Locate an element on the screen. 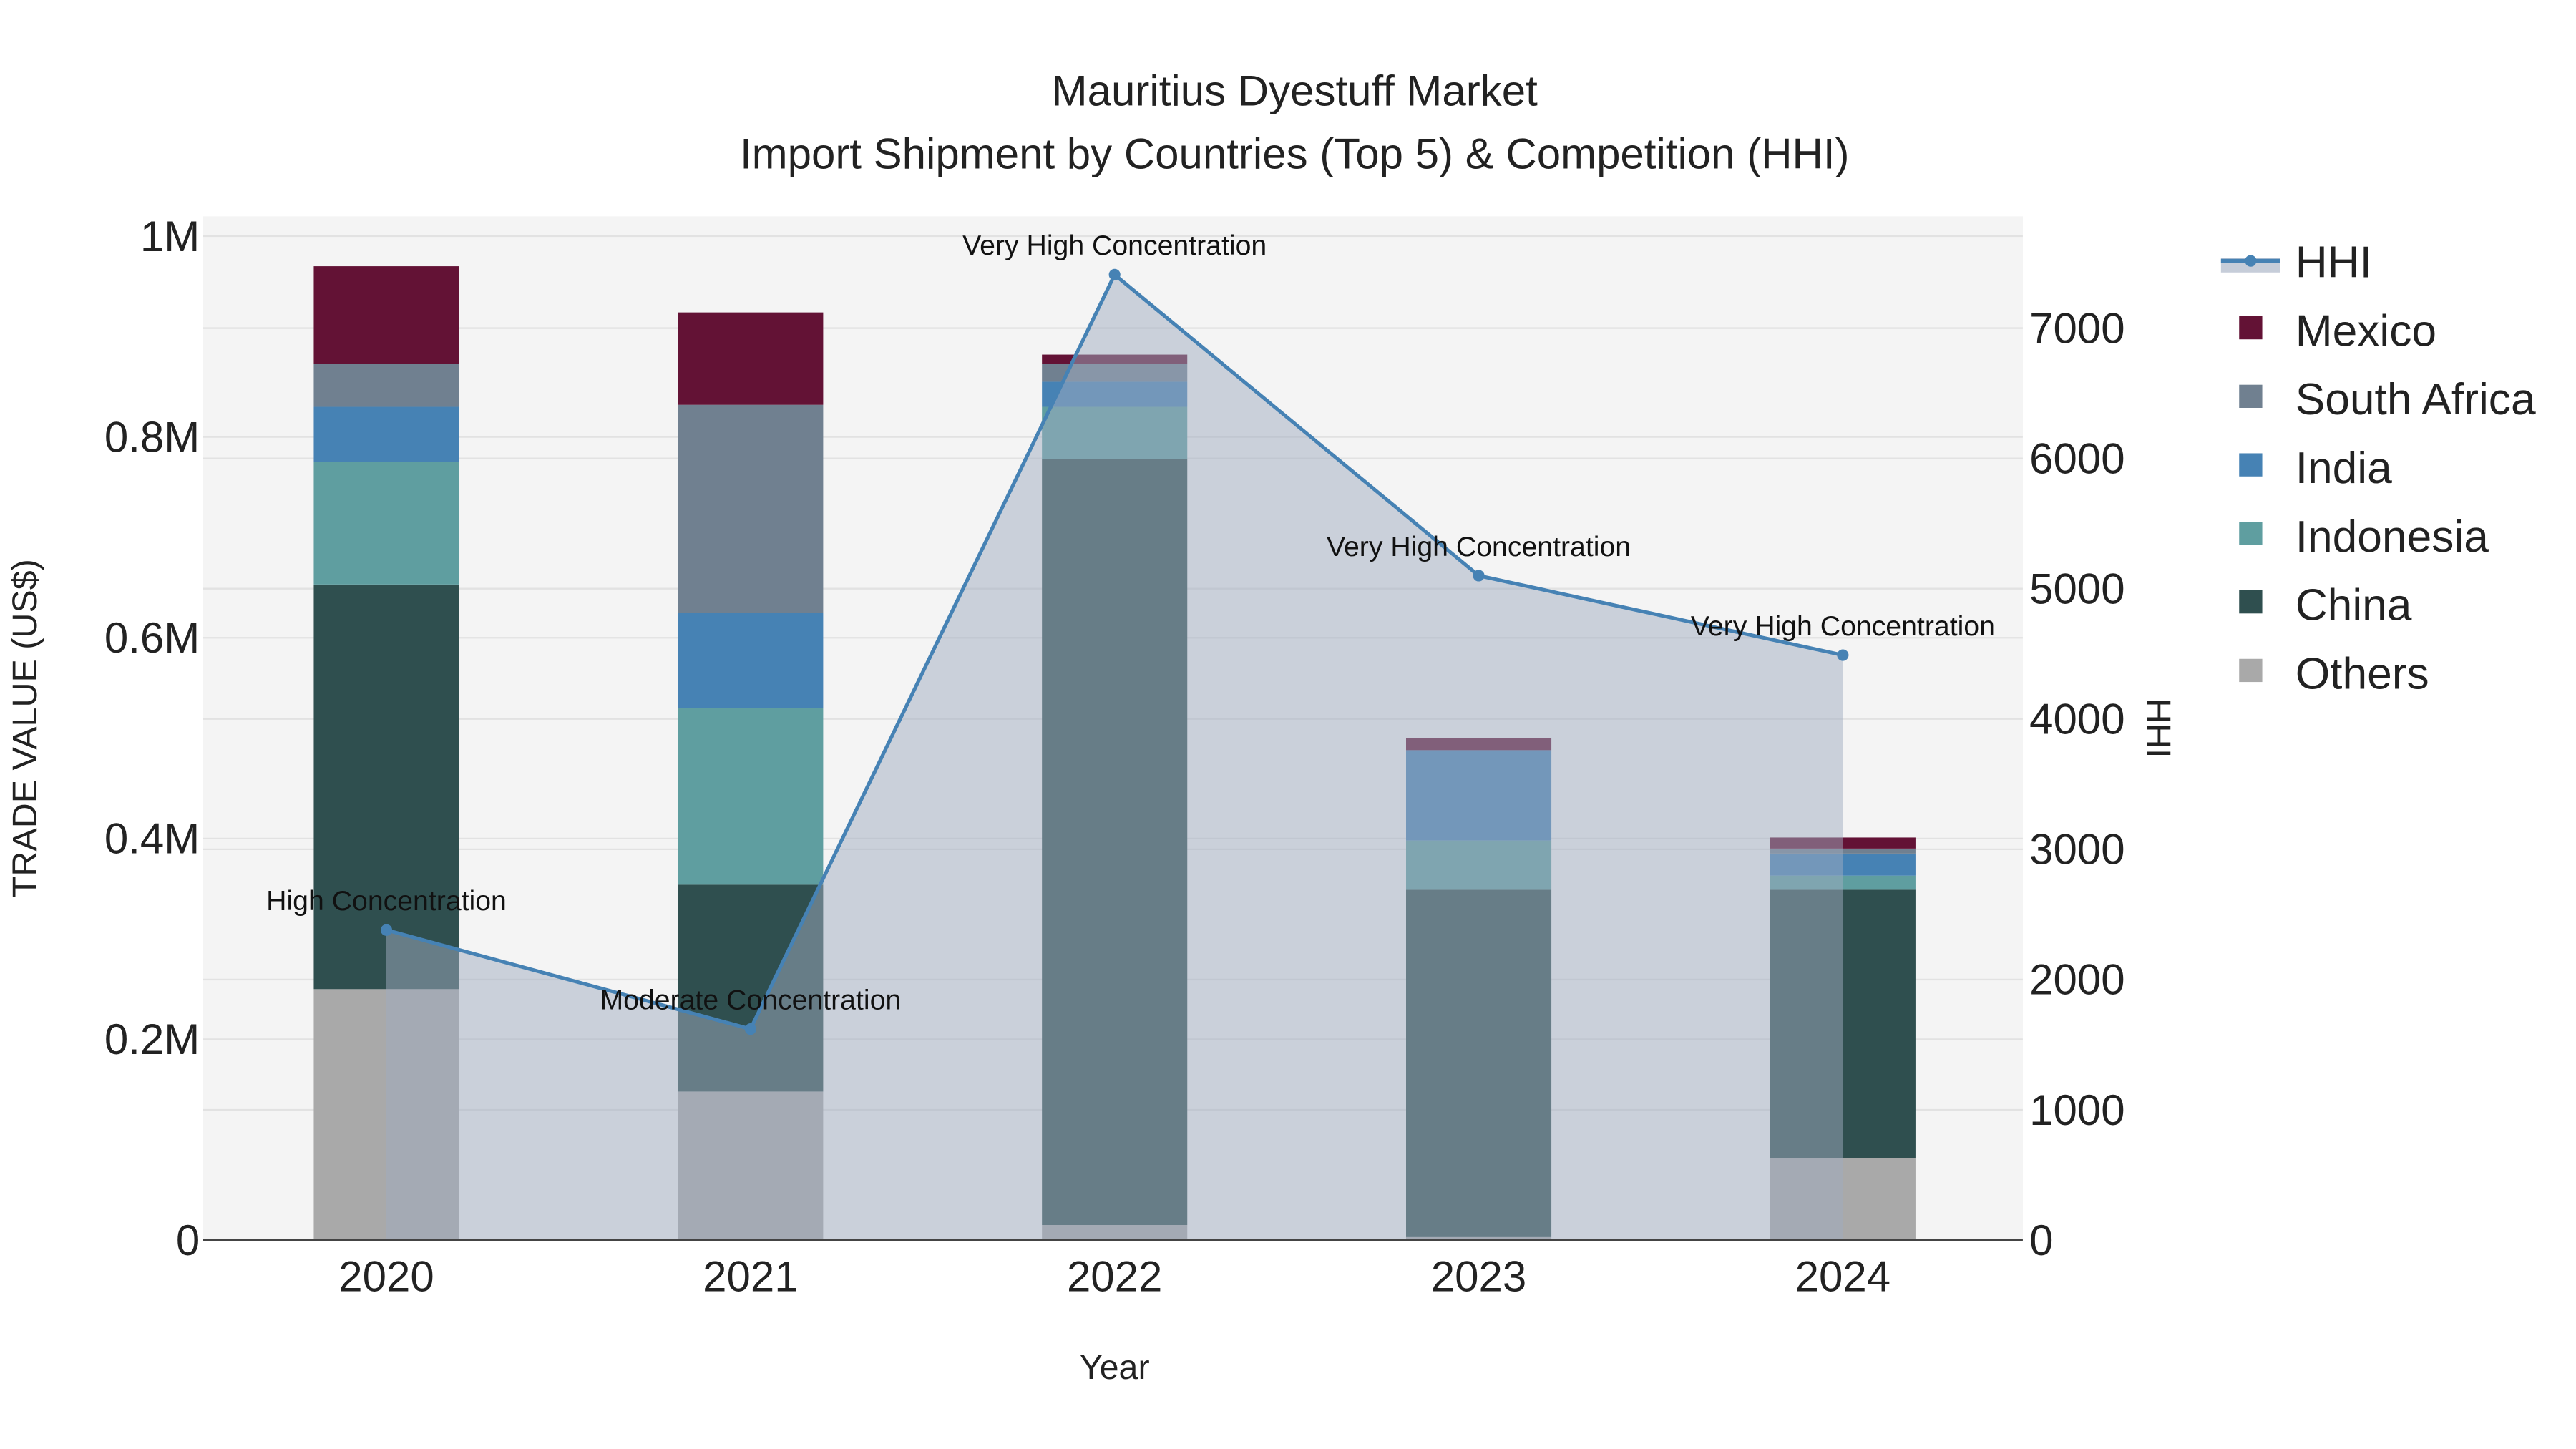 Image resolution: width=2576 pixels, height=1449 pixels. legend-label: Indonesia is located at coordinates (2392, 537).